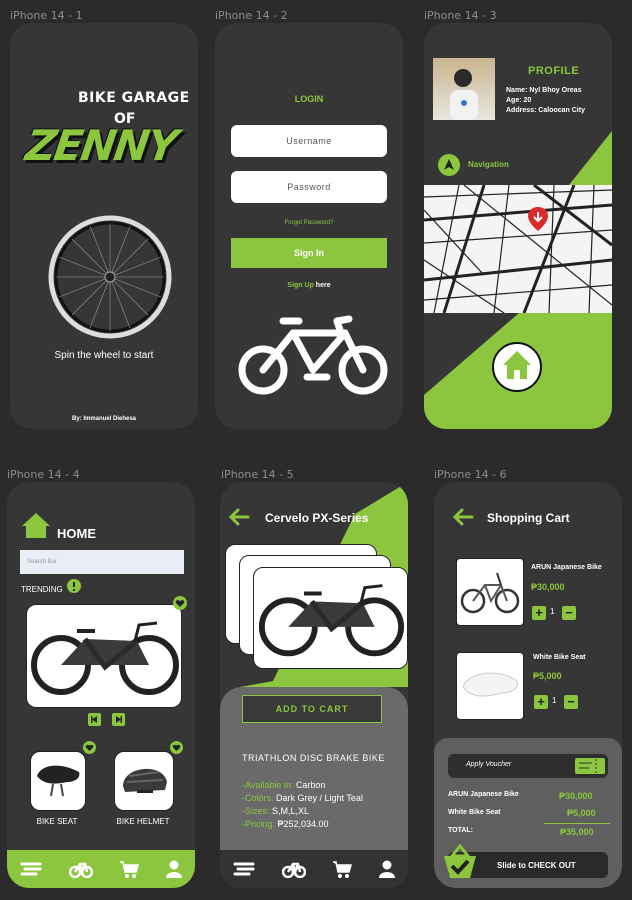 The width and height of the screenshot is (632, 900). What do you see at coordinates (554, 71) in the screenshot?
I see `profile-title: PROFILE` at bounding box center [554, 71].